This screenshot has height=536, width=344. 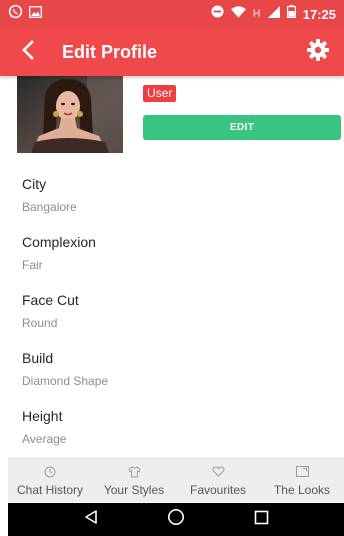 I want to click on field-label: Height, so click(x=42, y=416).